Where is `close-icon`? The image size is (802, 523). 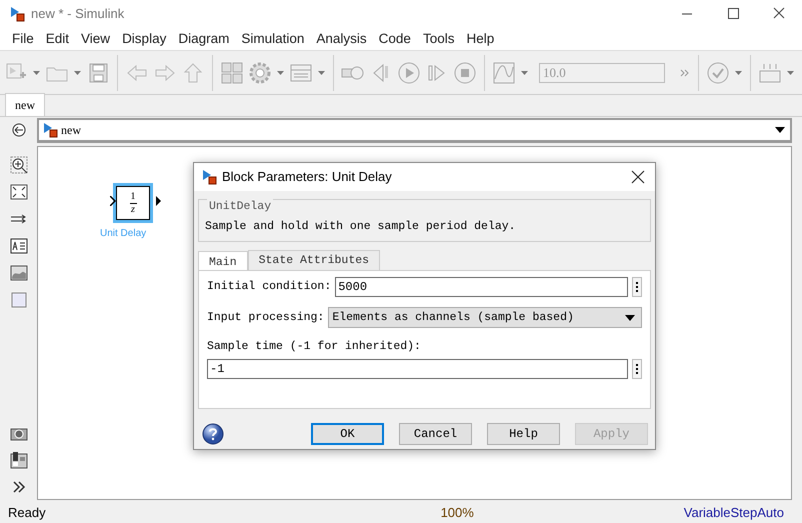 close-icon is located at coordinates (638, 177).